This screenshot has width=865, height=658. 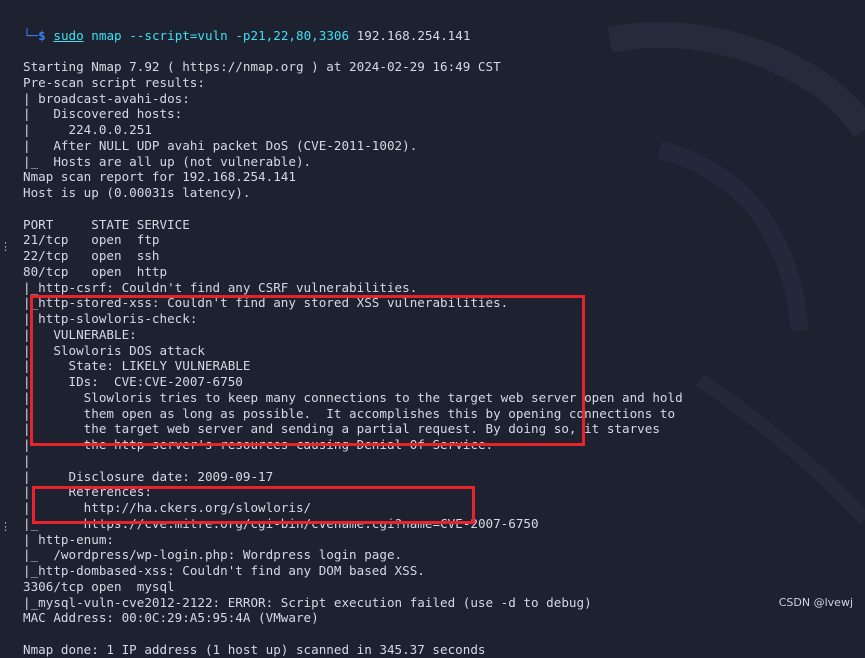 What do you see at coordinates (353, 225) in the screenshot?
I see `output-line: PORT STATE SERVICE` at bounding box center [353, 225].